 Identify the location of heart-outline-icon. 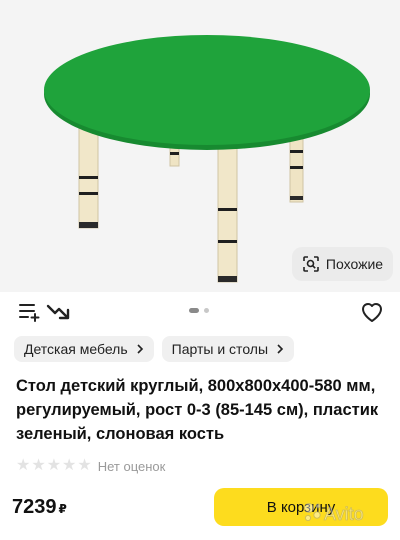
(372, 312).